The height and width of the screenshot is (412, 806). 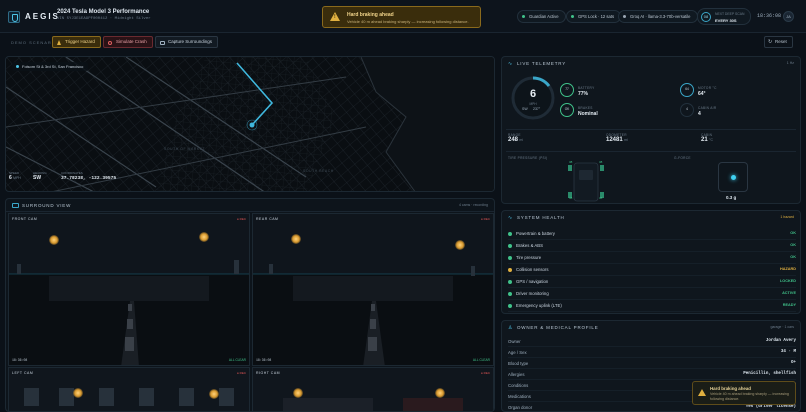 I want to click on panel-header: SURROUND VIEW 4 cams · recording, so click(x=250, y=205).